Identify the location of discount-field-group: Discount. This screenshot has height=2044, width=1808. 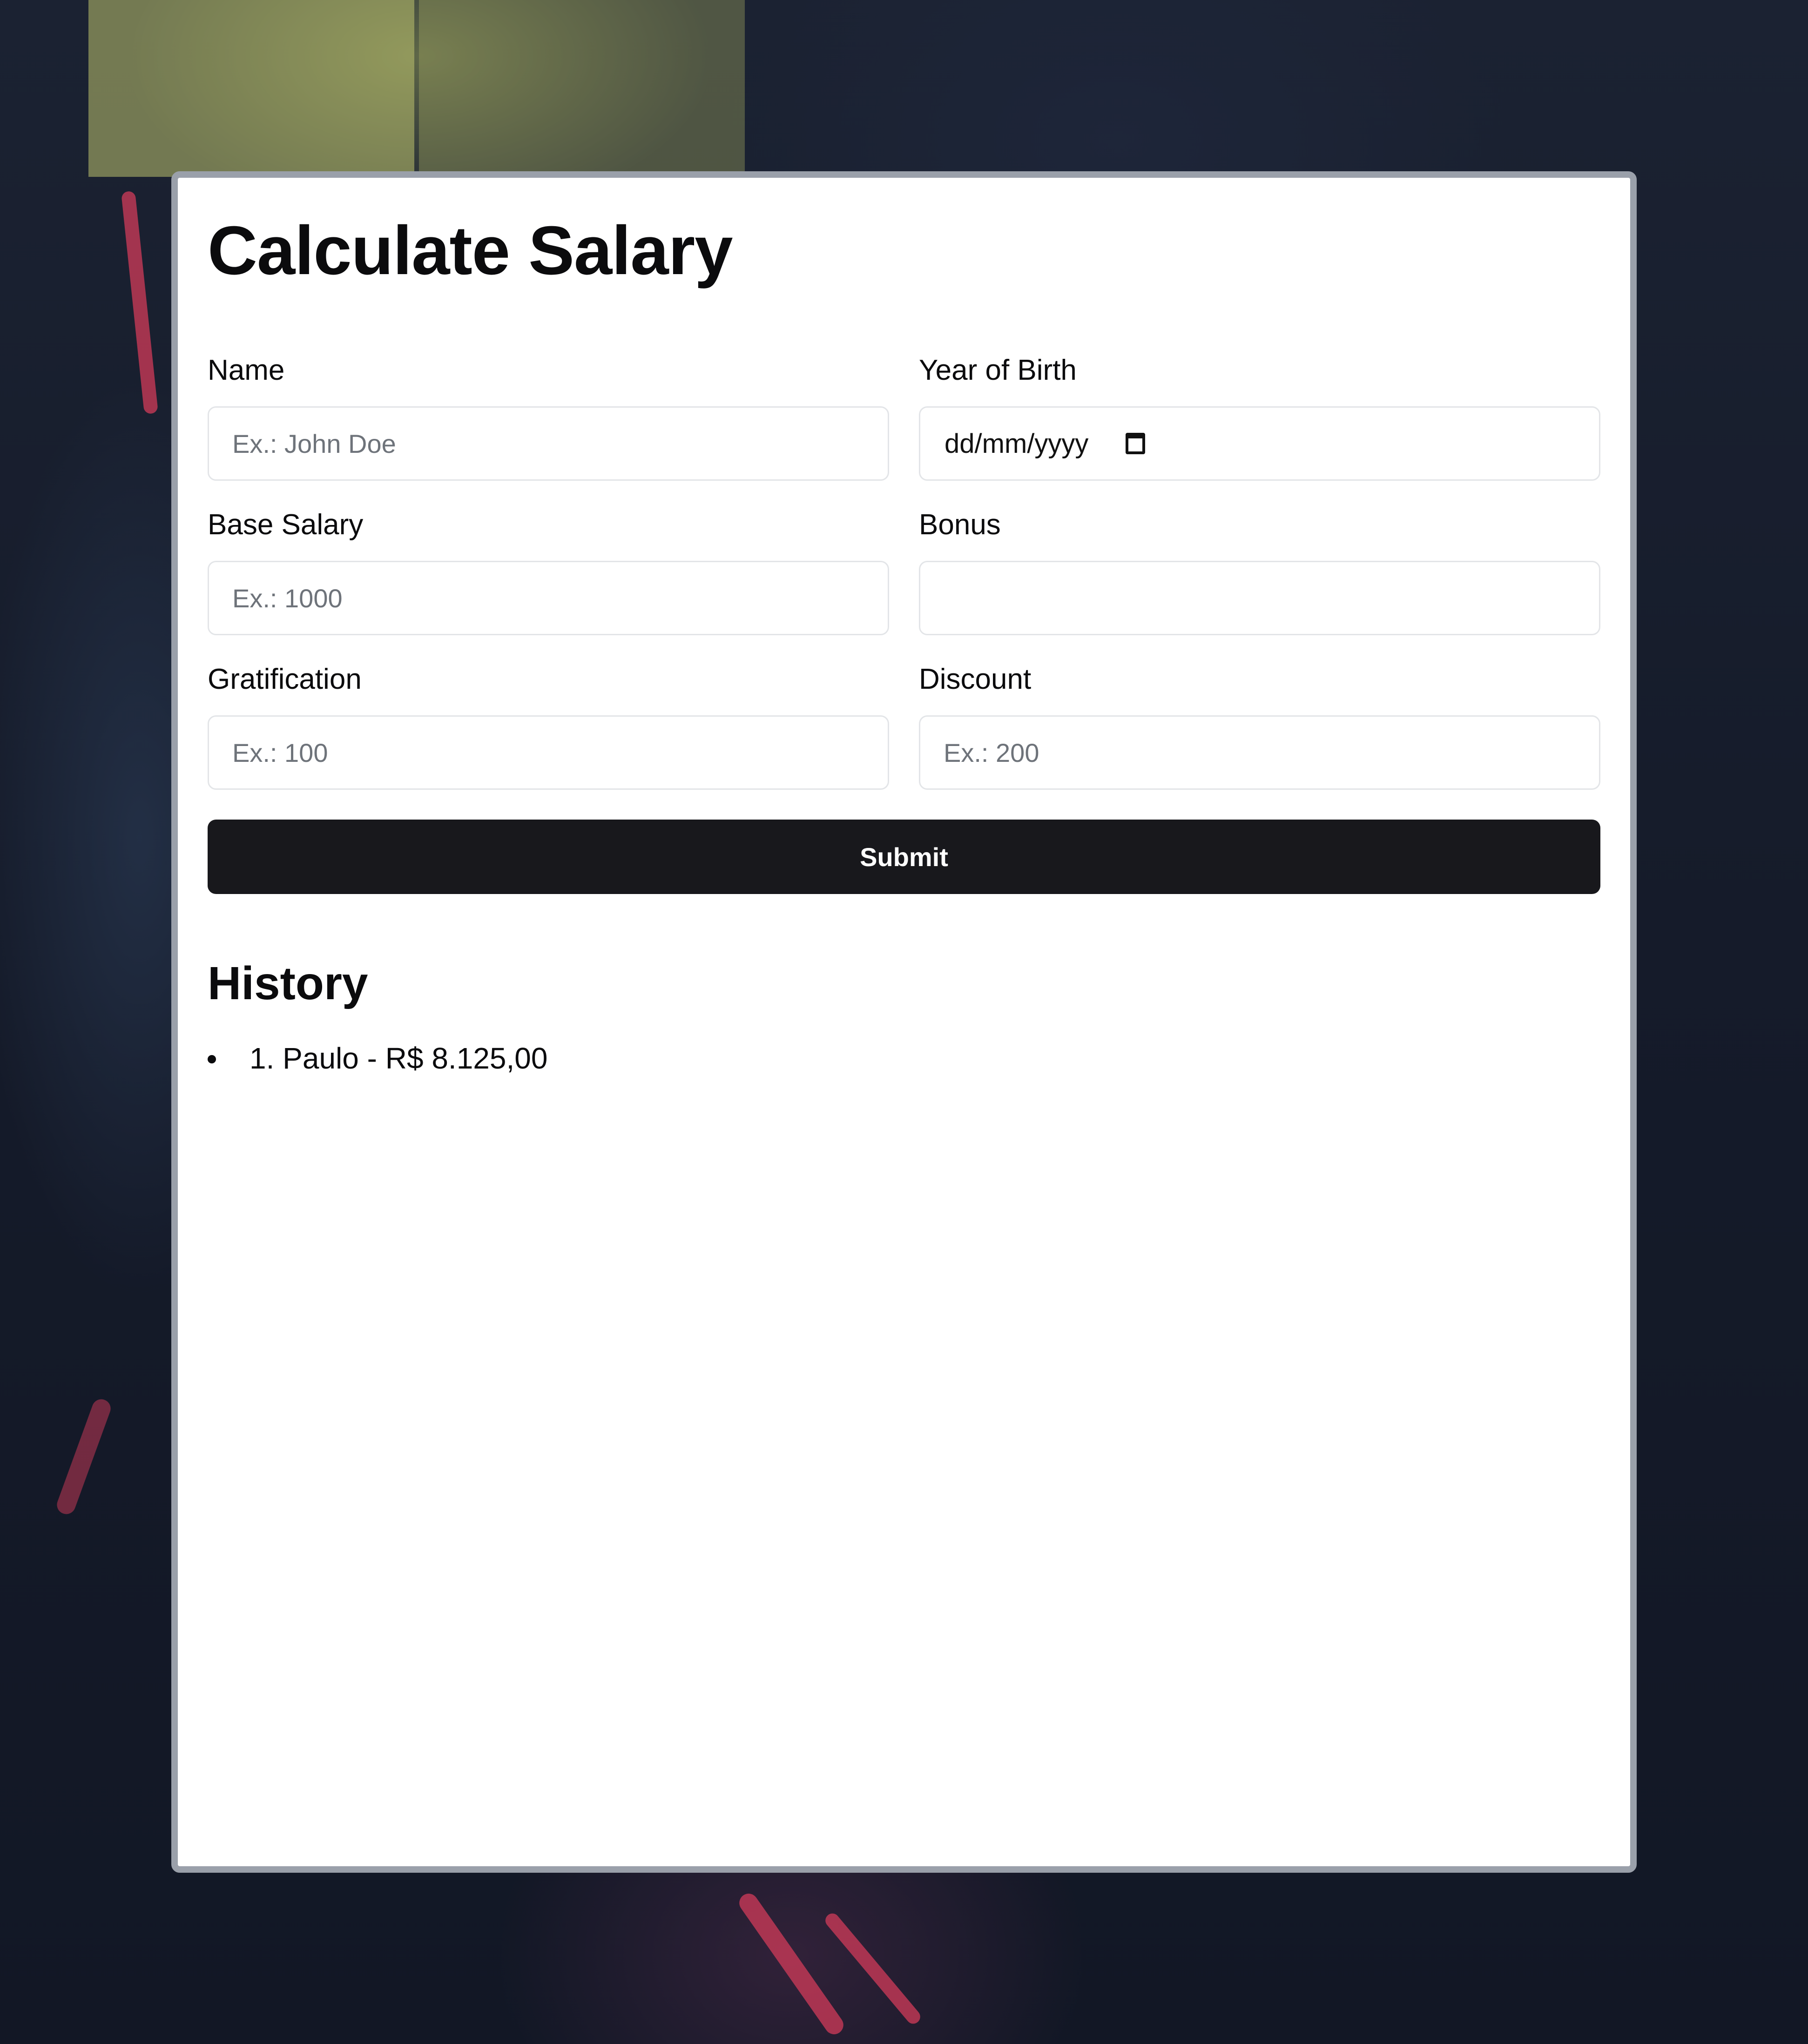
(1259, 727).